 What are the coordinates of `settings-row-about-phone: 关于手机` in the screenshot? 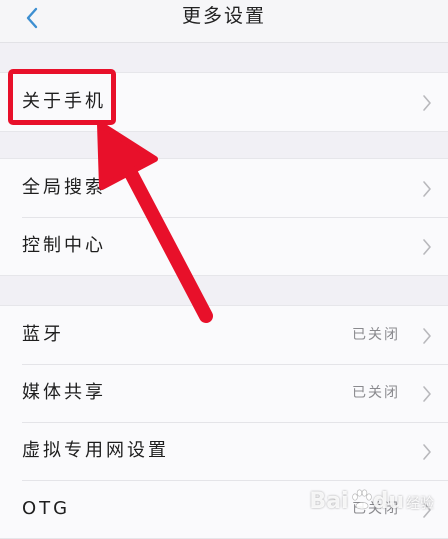 It's located at (224, 102).